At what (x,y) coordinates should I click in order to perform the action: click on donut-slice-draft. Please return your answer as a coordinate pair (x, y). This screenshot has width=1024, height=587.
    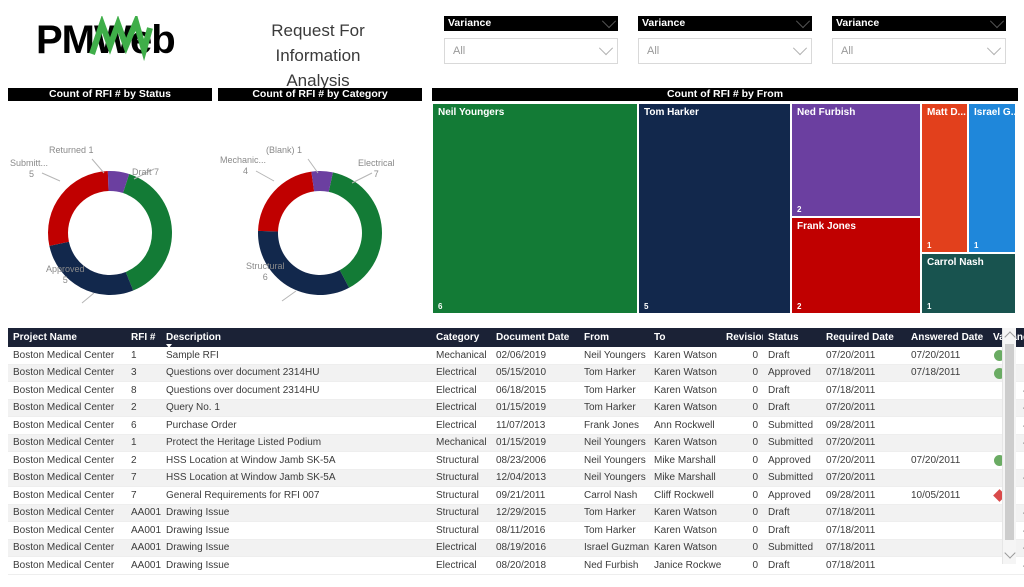
    Looking at the image, I should click on (147, 232).